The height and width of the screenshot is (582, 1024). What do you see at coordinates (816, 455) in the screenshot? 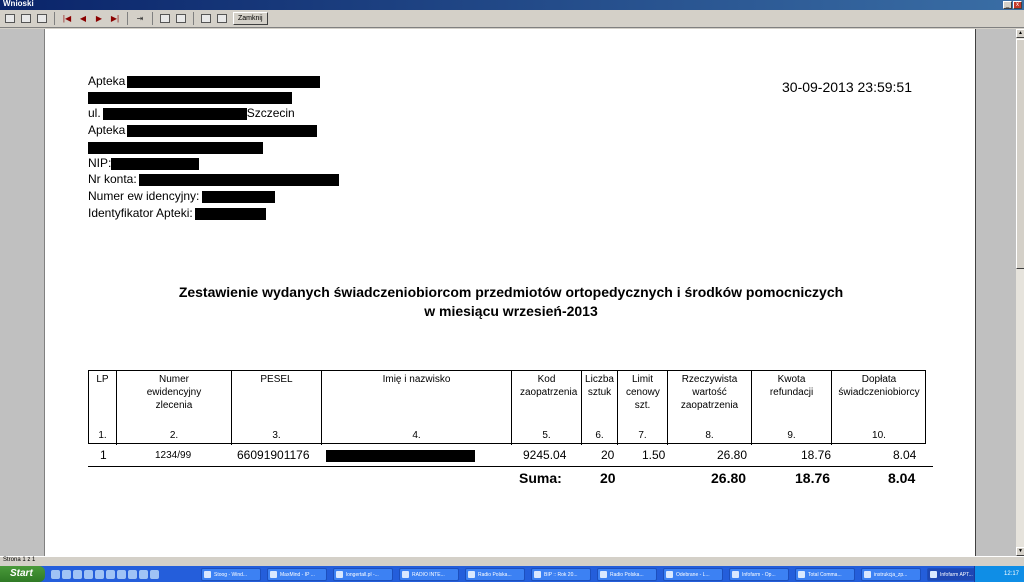
I see `row-refundacja: 18.76` at bounding box center [816, 455].